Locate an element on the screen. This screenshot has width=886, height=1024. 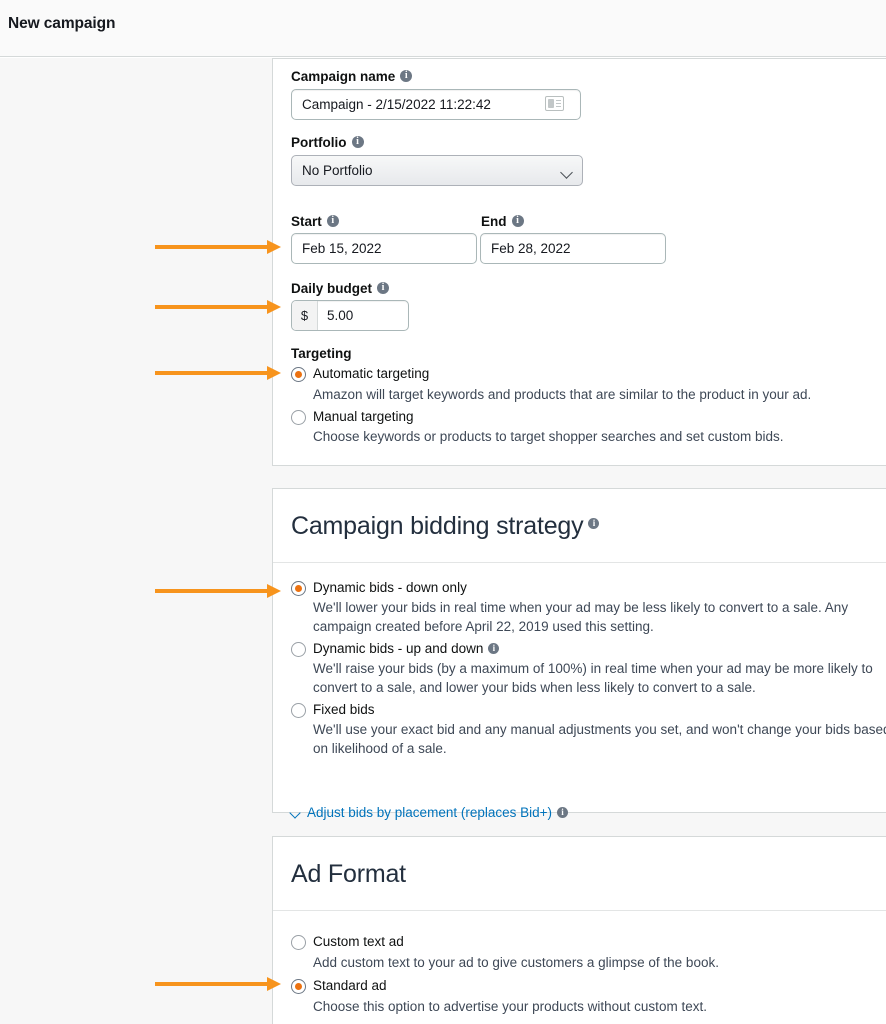
page-title: New campaign is located at coordinates (62, 23).